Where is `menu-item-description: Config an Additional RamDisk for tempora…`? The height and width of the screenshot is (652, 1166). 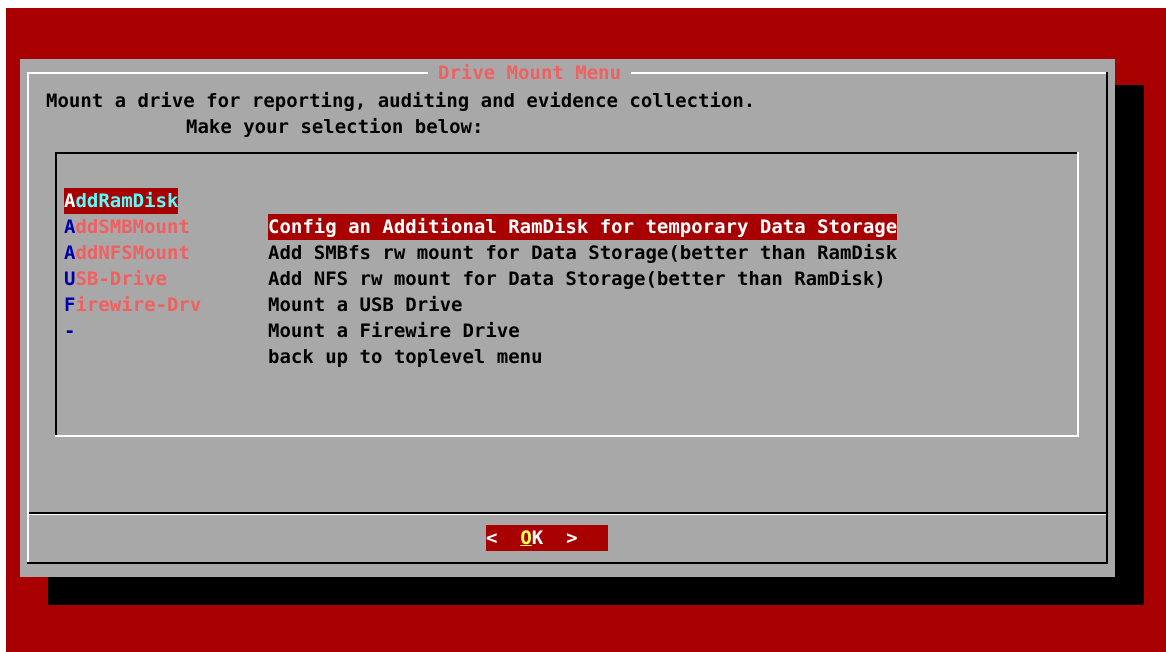
menu-item-description: Config an Additional RamDisk for tempora… is located at coordinates (583, 227).